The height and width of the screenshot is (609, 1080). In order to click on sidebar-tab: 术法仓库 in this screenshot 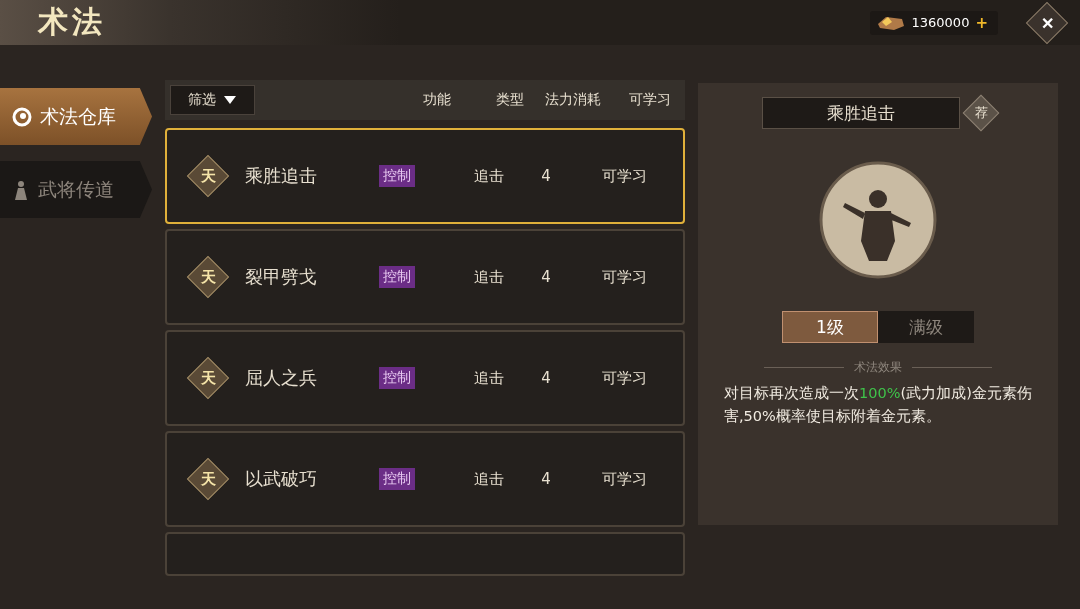, I will do `click(76, 116)`.